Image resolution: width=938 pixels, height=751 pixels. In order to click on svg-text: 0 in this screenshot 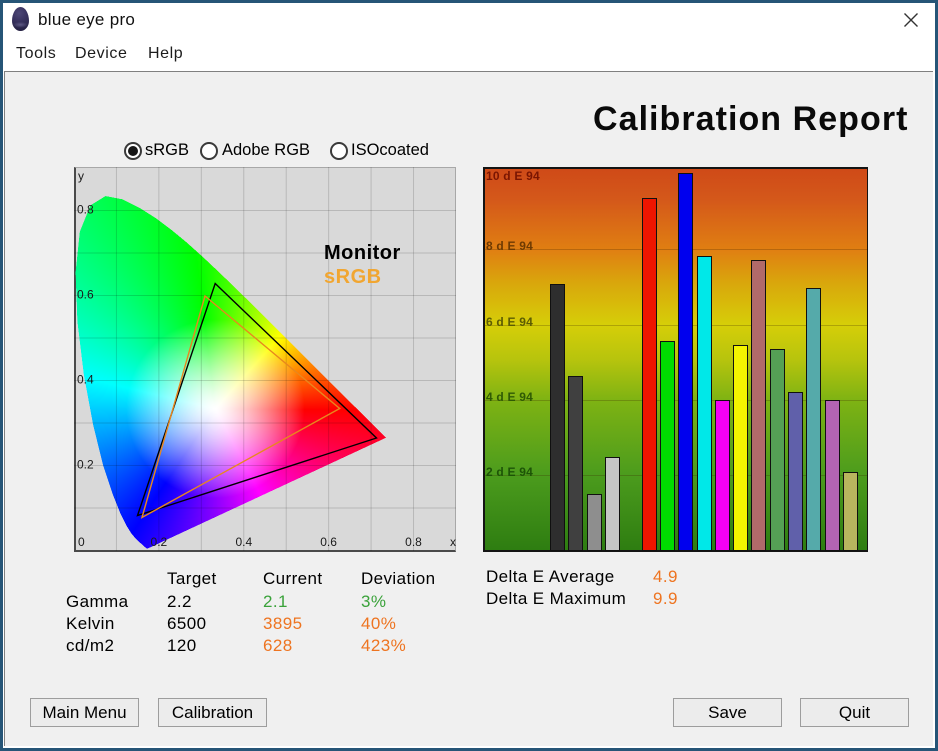, I will do `click(81, 542)`.